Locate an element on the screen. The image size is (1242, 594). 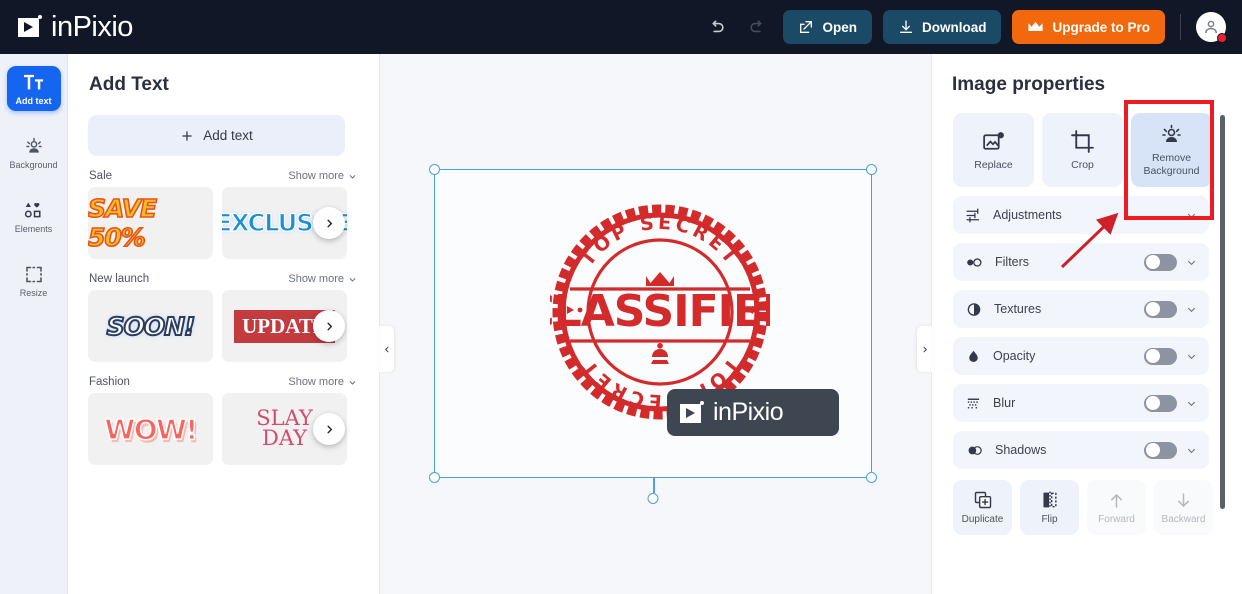
show-more-sale: Show more is located at coordinates (322, 176).